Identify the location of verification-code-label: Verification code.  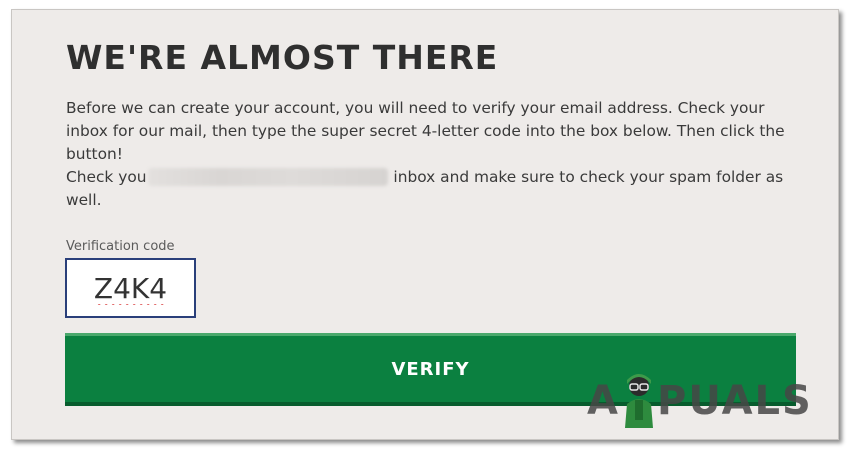
(120, 246).